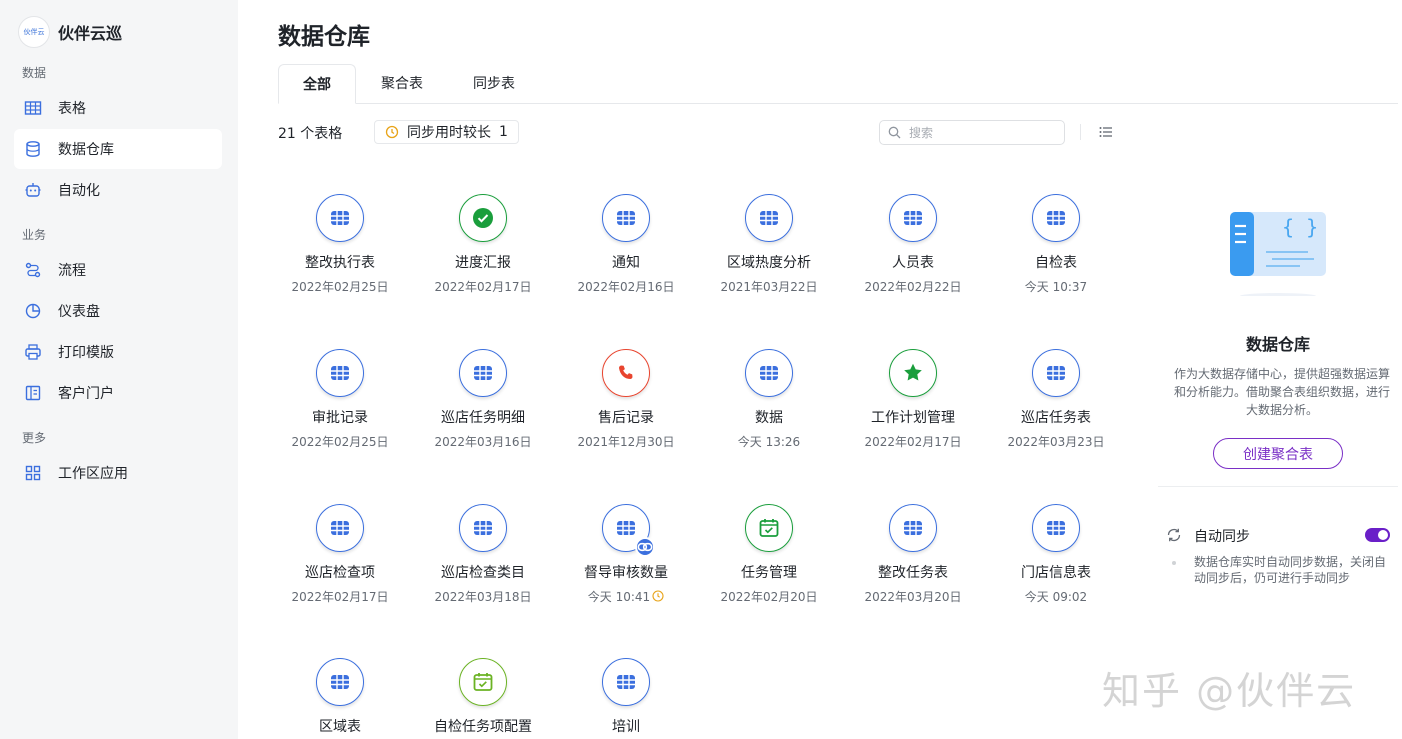 The width and height of the screenshot is (1402, 739). Describe the element at coordinates (626, 573) in the screenshot. I see `table-name: 督导审核数量` at that location.